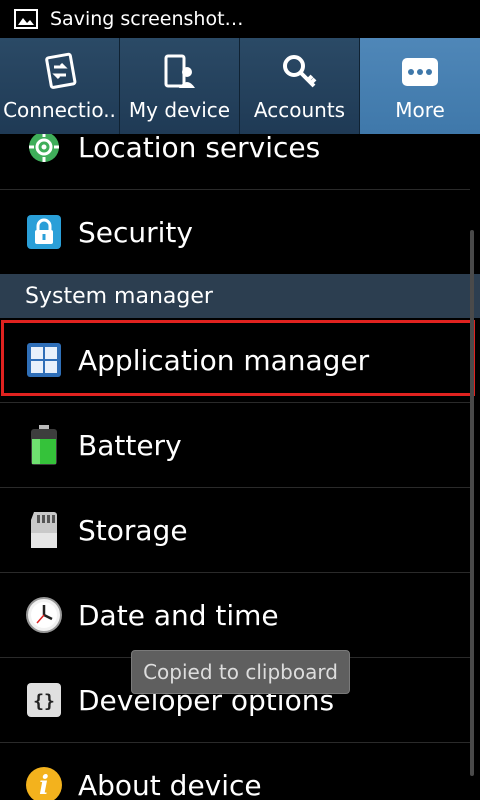 This screenshot has height=800, width=480. I want to click on lock-icon, so click(44, 232).